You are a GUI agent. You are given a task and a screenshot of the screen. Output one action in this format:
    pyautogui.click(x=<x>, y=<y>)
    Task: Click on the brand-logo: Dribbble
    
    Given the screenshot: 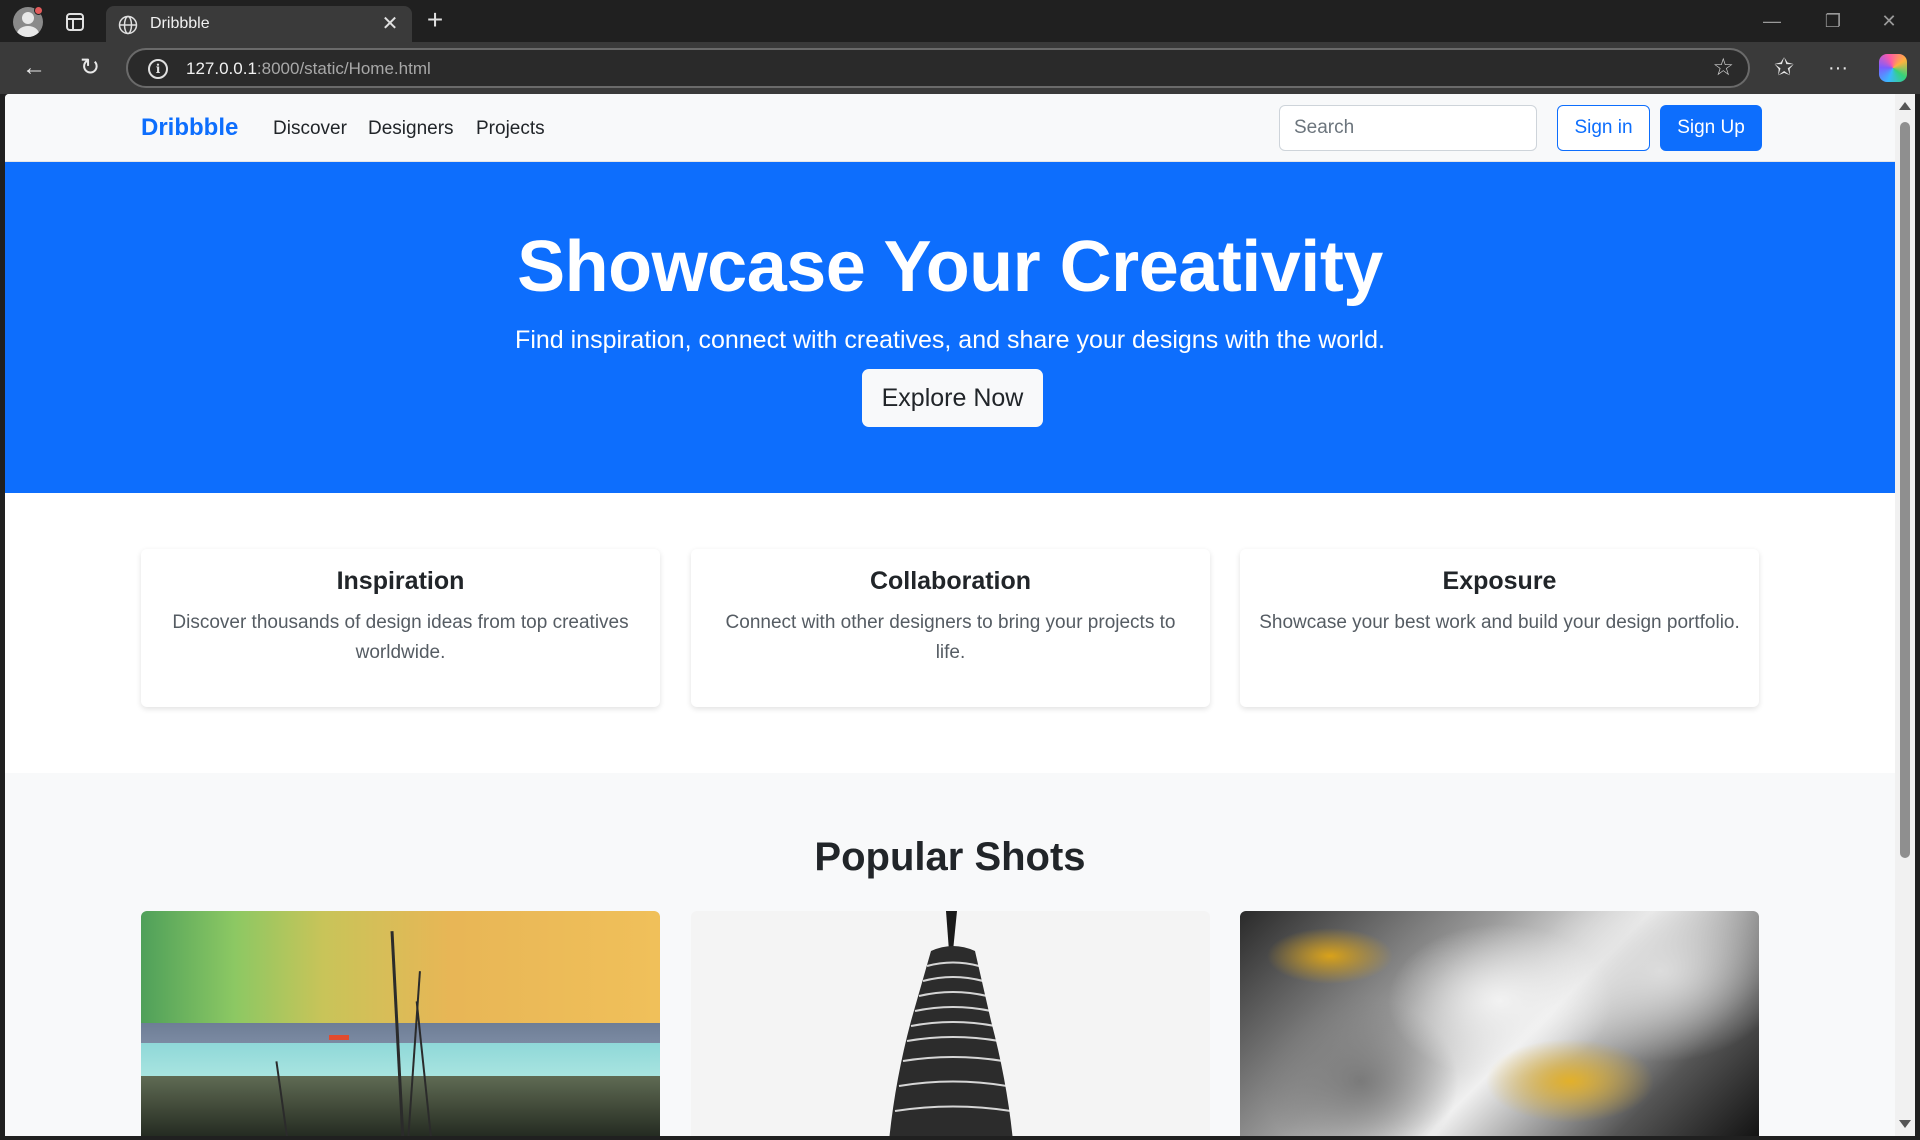 What is the action you would take?
    pyautogui.click(x=189, y=128)
    